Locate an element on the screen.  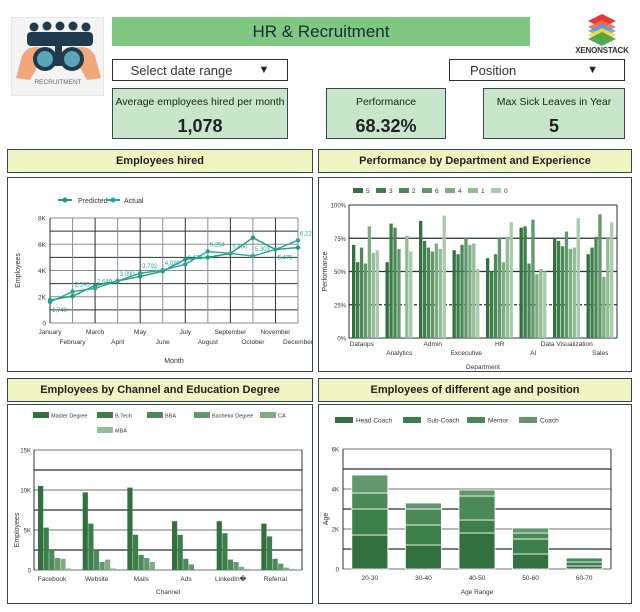
y-axis-title: Age is located at coordinates (326, 519).